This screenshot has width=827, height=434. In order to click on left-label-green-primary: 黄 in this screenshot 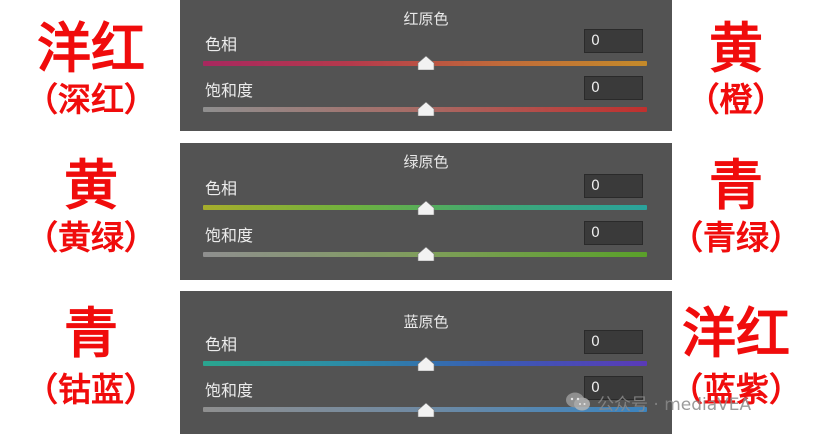, I will do `click(91, 185)`.